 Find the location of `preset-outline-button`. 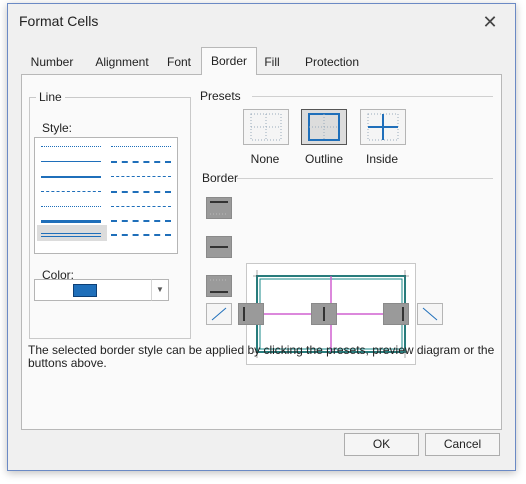

preset-outline-button is located at coordinates (324, 127).